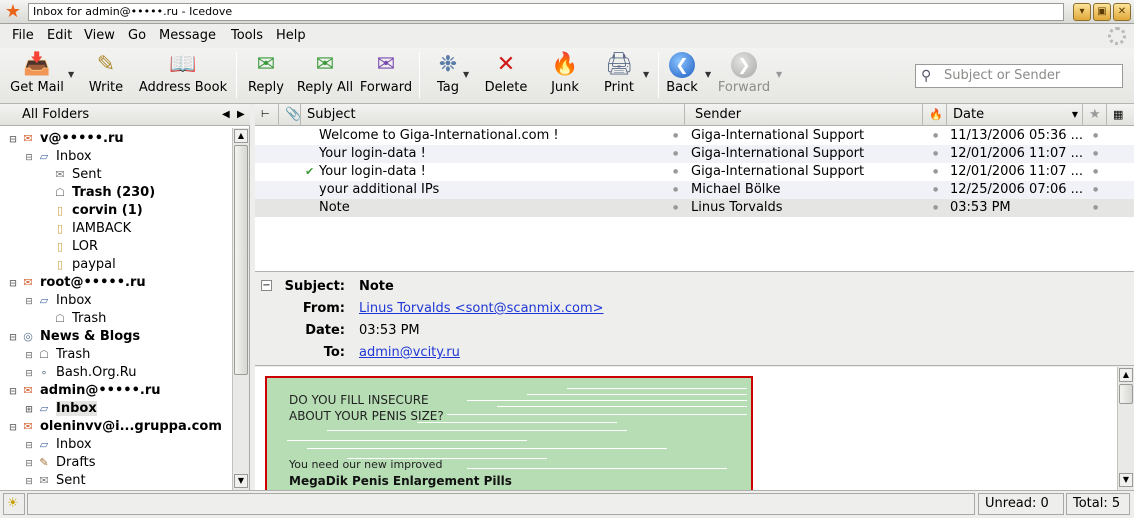  I want to click on folder-item: ⊟ ✉ v@•••••.ru, so click(116, 139).